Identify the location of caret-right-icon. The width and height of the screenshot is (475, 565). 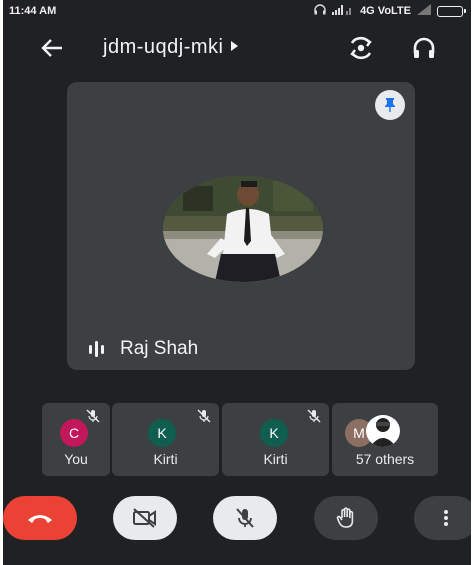
(235, 47).